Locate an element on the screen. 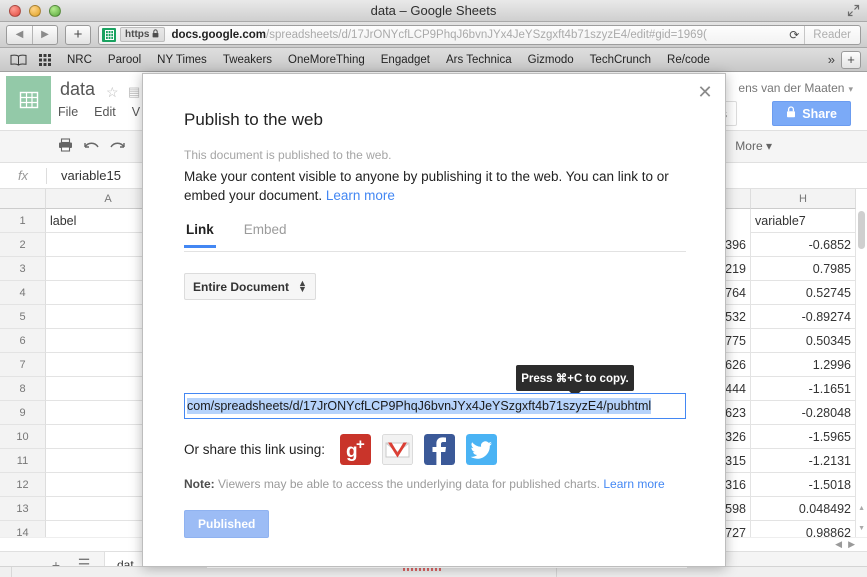 The width and height of the screenshot is (867, 577). print-icon is located at coordinates (65, 146).